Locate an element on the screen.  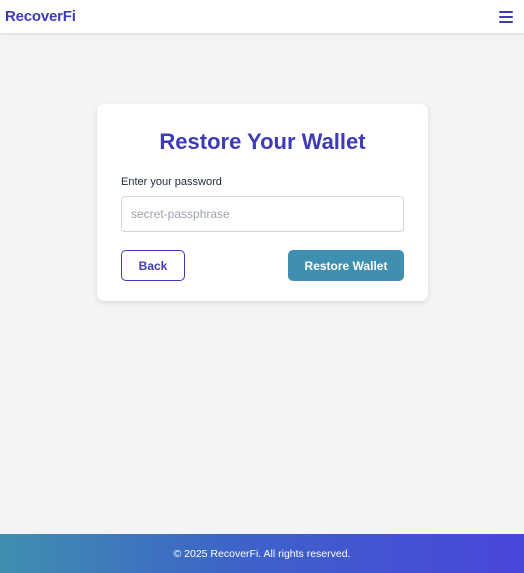
restore-wallet-button: Restore Wallet is located at coordinates (346, 265).